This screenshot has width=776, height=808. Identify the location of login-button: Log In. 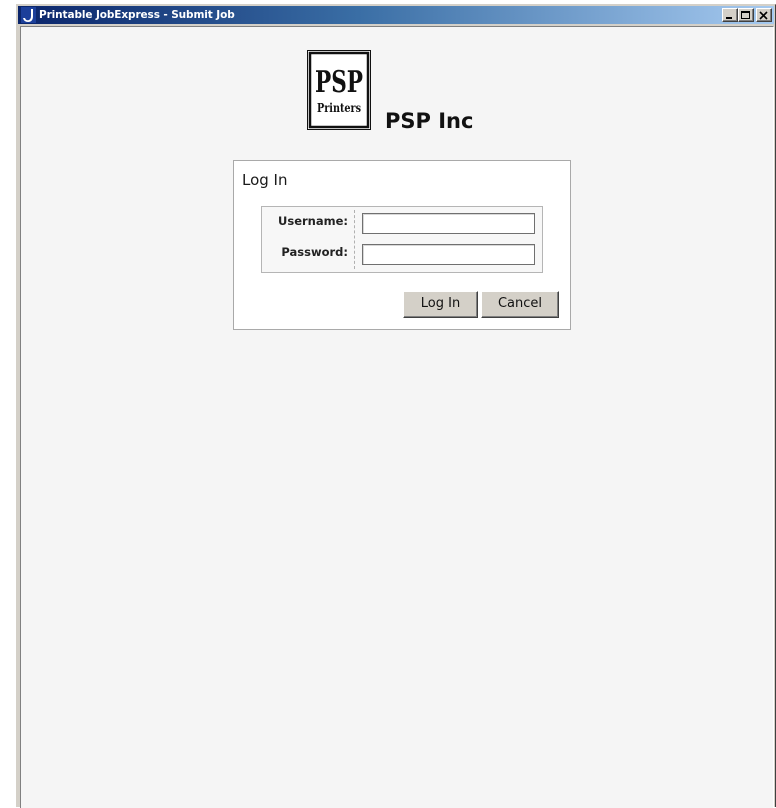
(440, 304).